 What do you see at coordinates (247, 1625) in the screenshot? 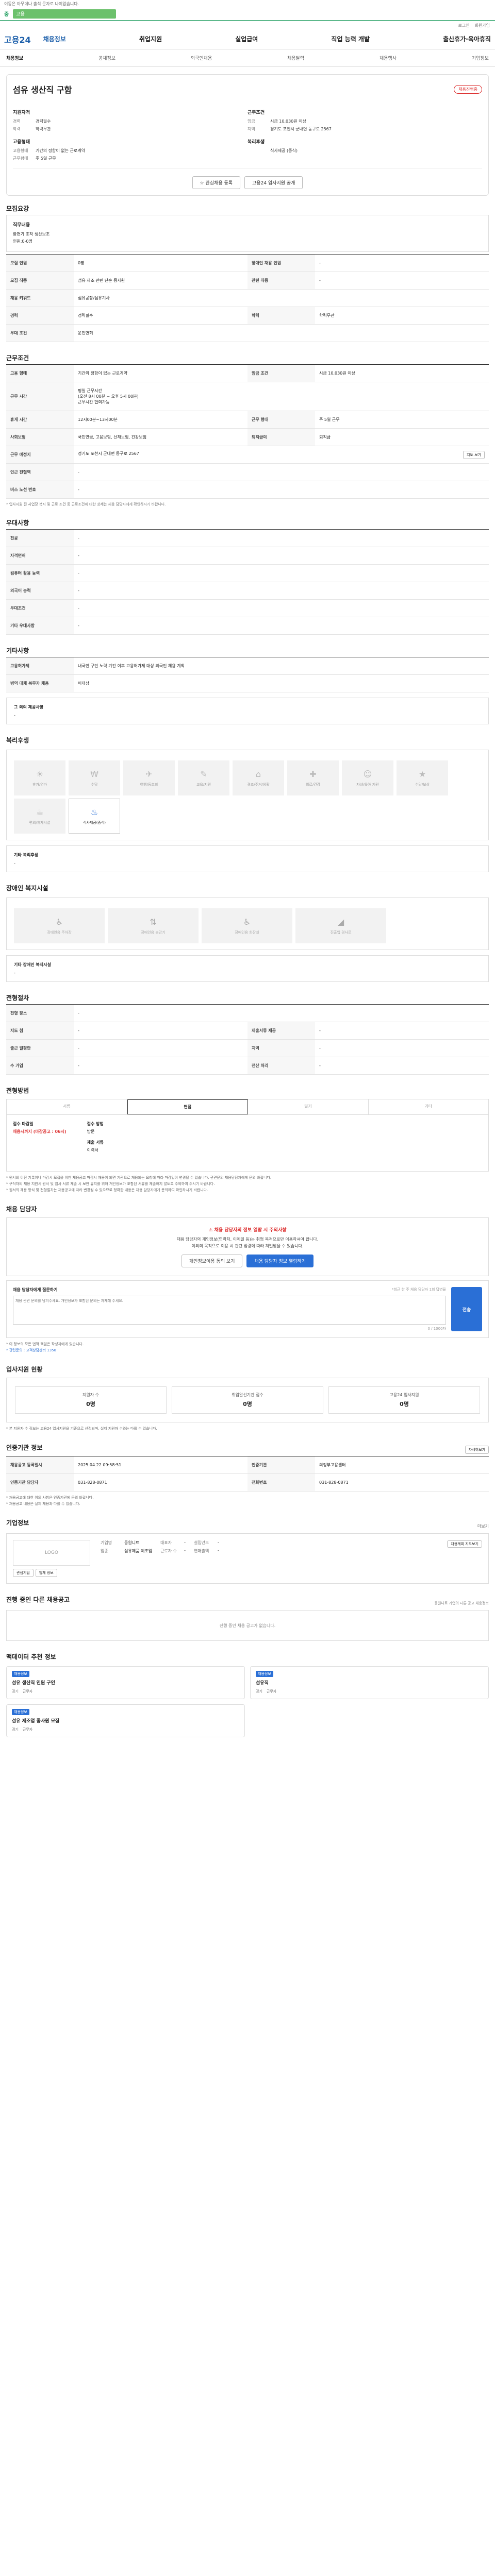
I see `others-empty: 진행 중인 채용 공고가 없습니다.` at bounding box center [247, 1625].